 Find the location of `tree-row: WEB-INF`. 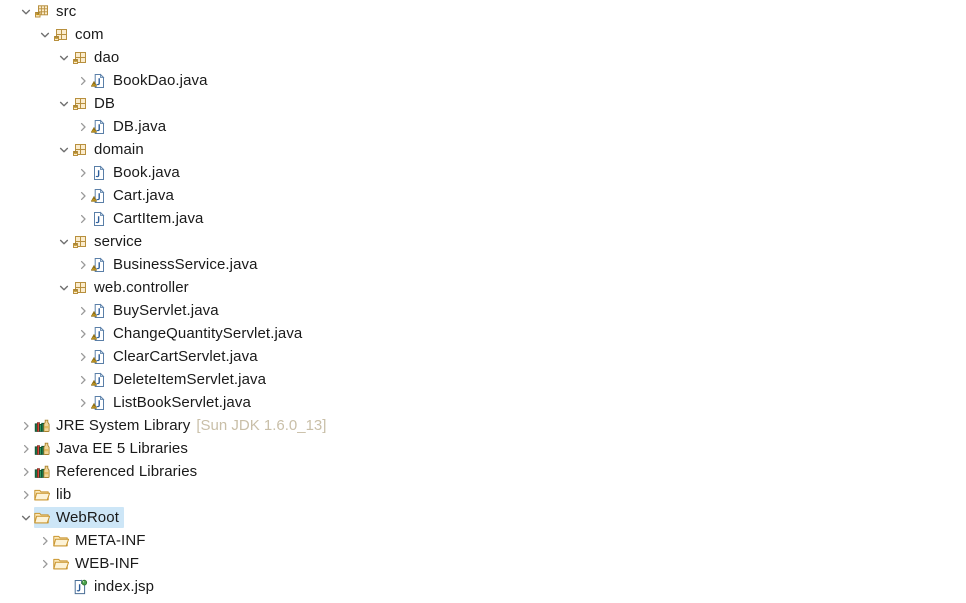

tree-row: WEB-INF is located at coordinates (483, 563).